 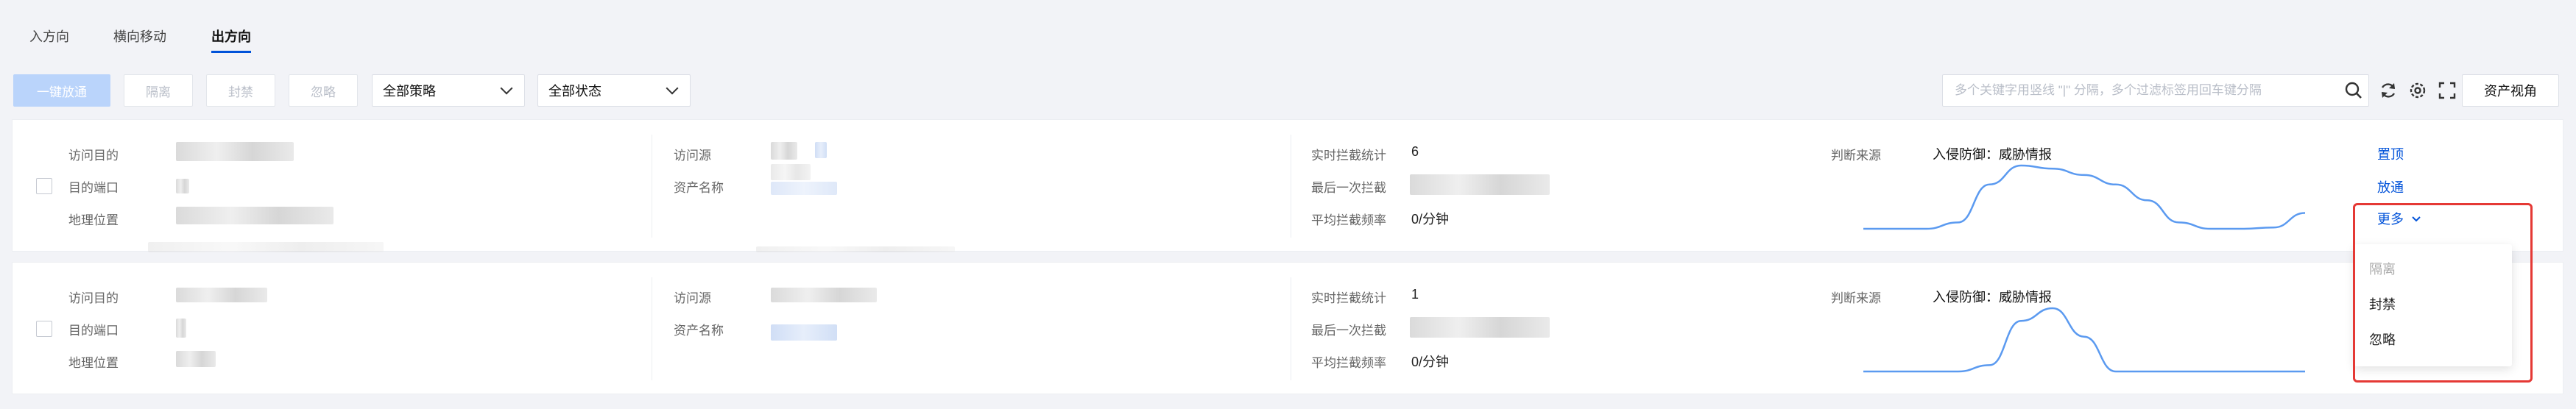 I want to click on release-all-button: 一键放通, so click(x=61, y=90).